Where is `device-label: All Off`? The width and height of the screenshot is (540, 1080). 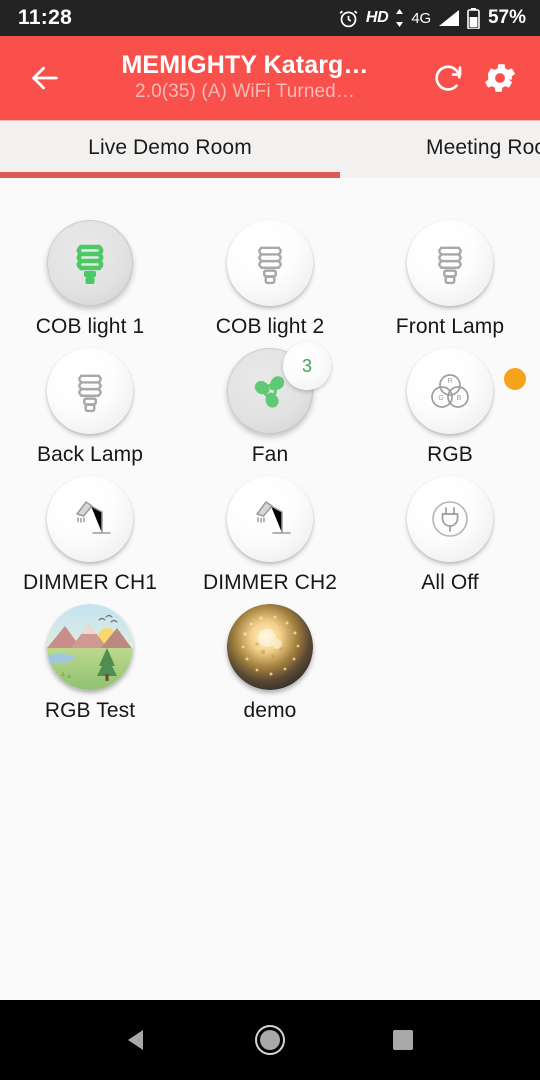
device-label: All Off is located at coordinates (450, 582).